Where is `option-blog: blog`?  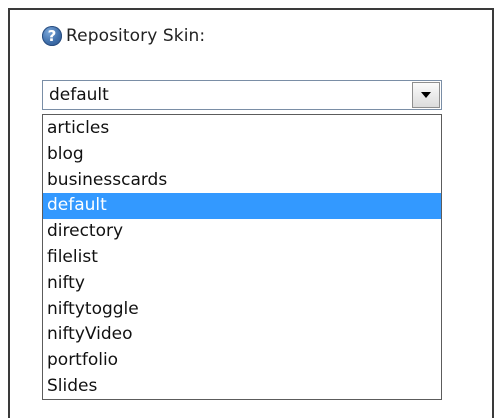 option-blog: blog is located at coordinates (242, 155).